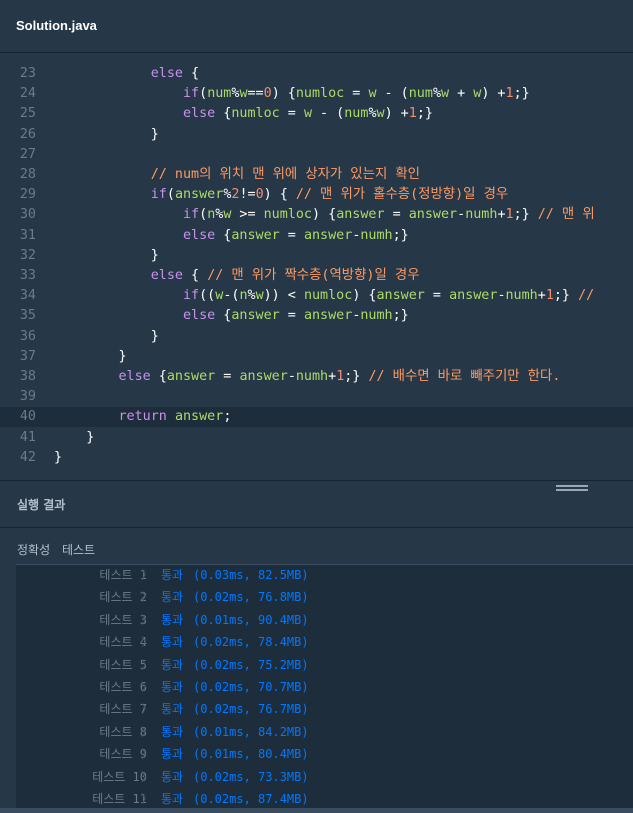 The height and width of the screenshot is (813, 633). I want to click on code-line: 25 else {numloc = w - (num%w) +1;}, so click(316, 114).